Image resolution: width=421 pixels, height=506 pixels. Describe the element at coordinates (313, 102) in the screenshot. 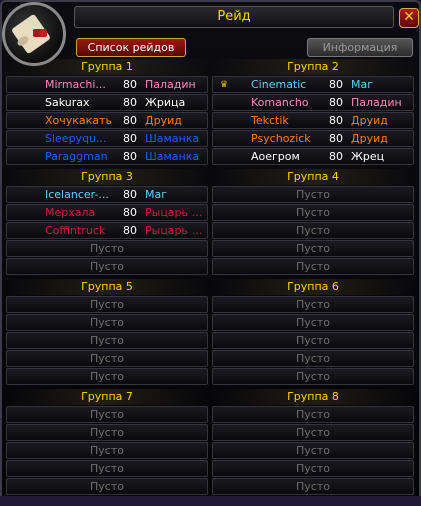

I see `raid-member-slot: Komancho 80 Паладин` at that location.